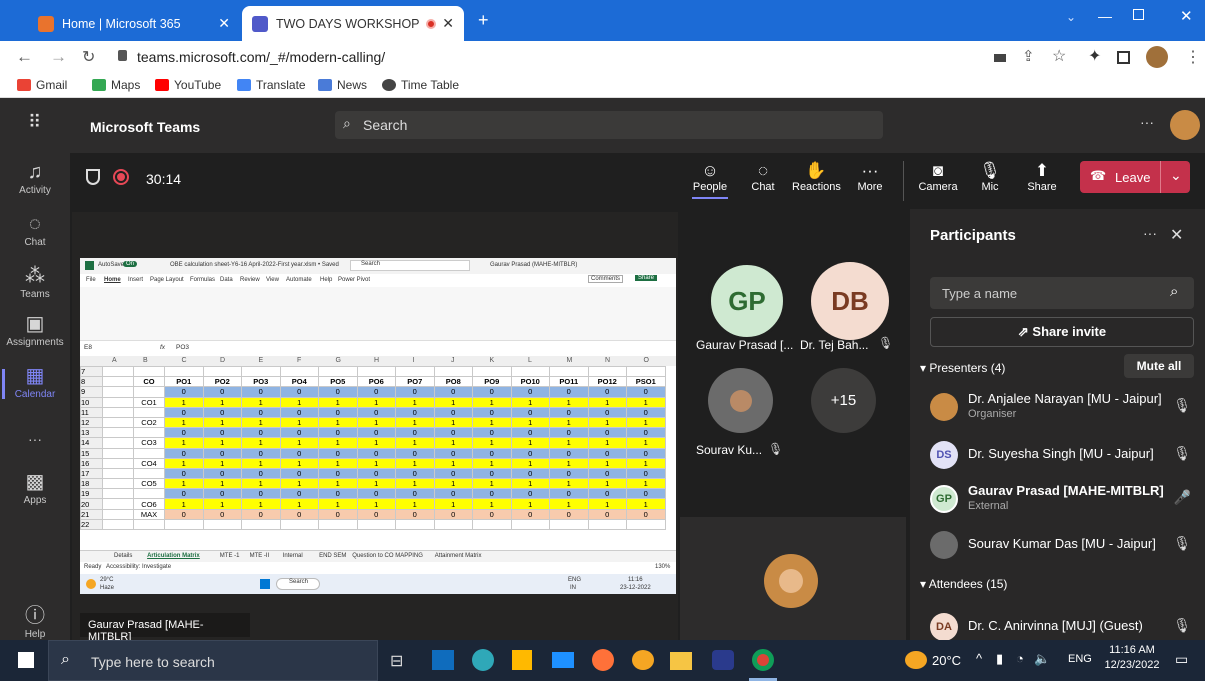 The image size is (1205, 681). Describe the element at coordinates (1042, 659) in the screenshot. I see `volume-icon: 🔈` at that location.